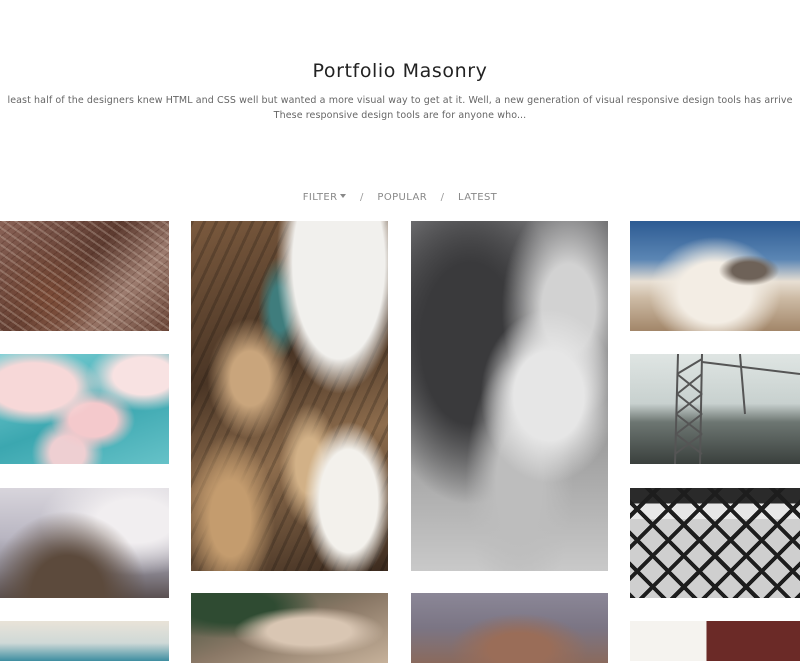 The image size is (800, 663). I want to click on wall-panel, so click(668, 641).